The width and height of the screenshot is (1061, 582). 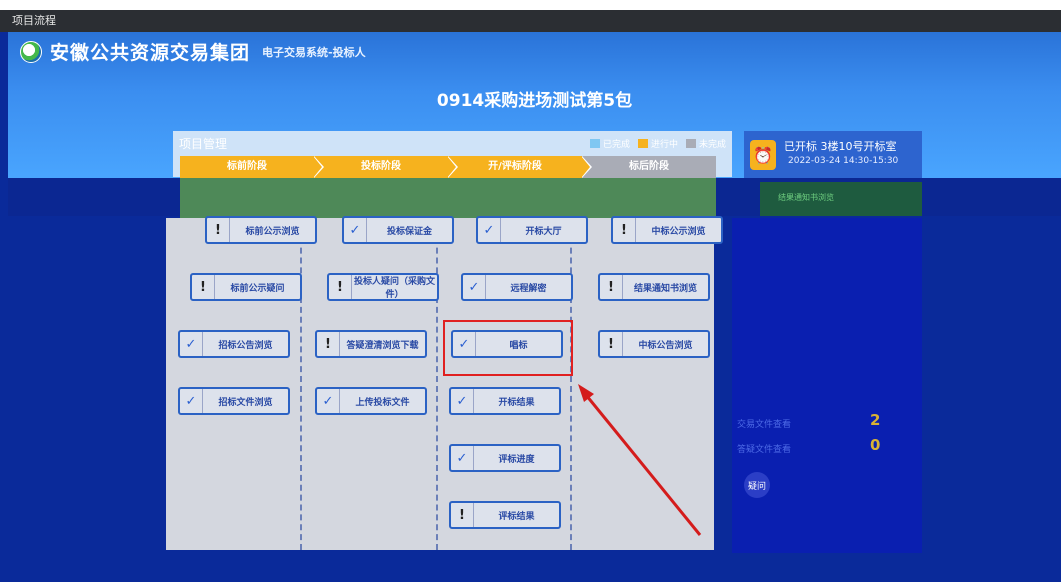 I want to click on annotation-arrow, so click(x=640, y=460).